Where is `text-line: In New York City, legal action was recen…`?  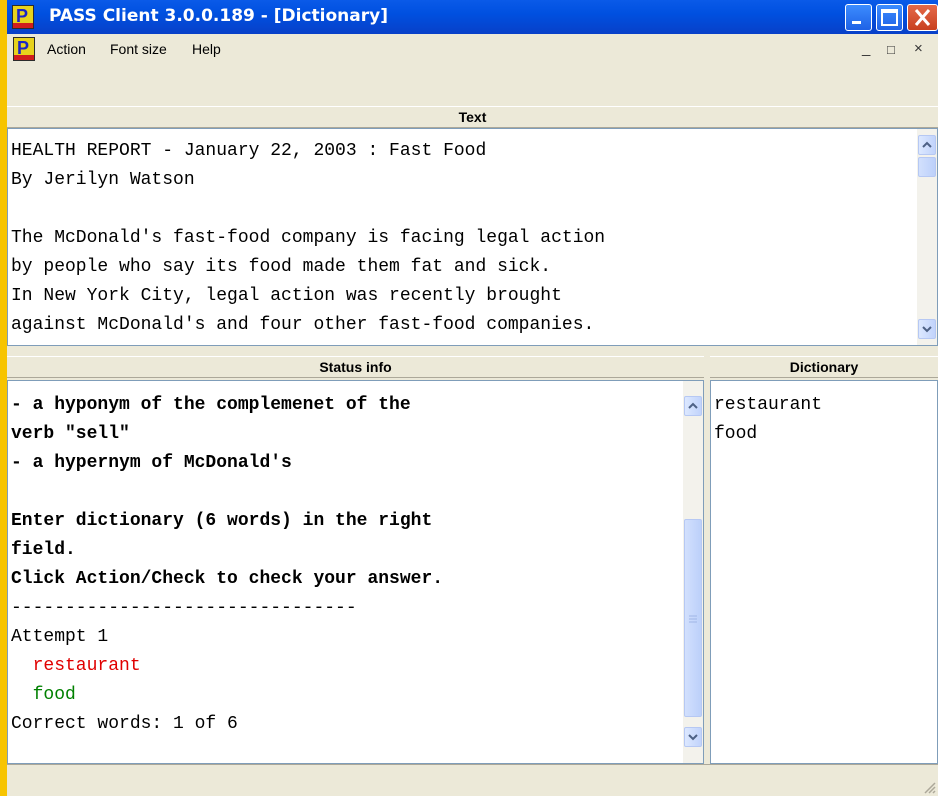
text-line: In New York City, legal action was recen… is located at coordinates (286, 296).